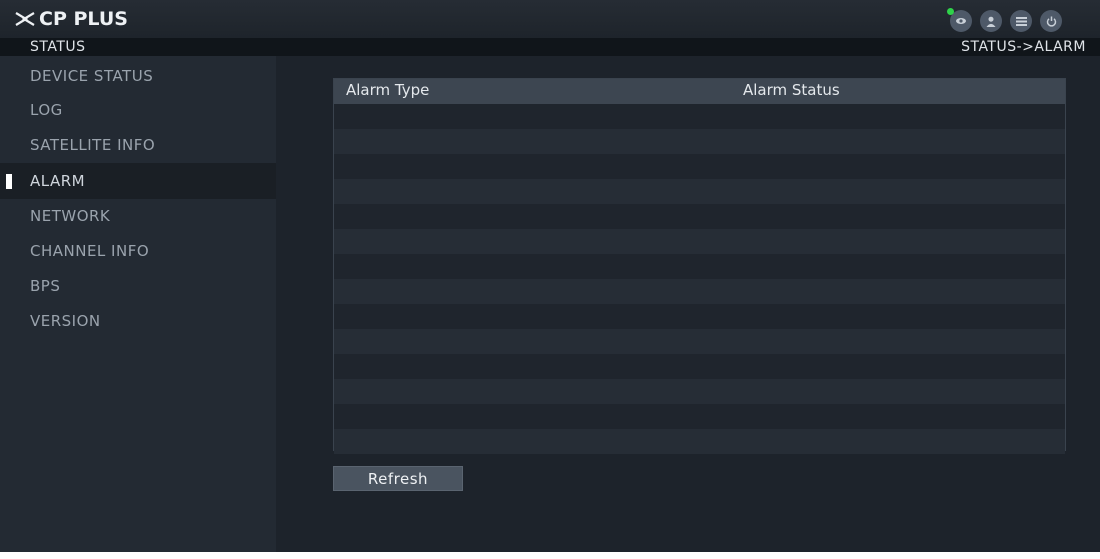 The width and height of the screenshot is (1100, 559). Describe the element at coordinates (65, 321) in the screenshot. I see `sidebar-item-label: VERSION` at that location.